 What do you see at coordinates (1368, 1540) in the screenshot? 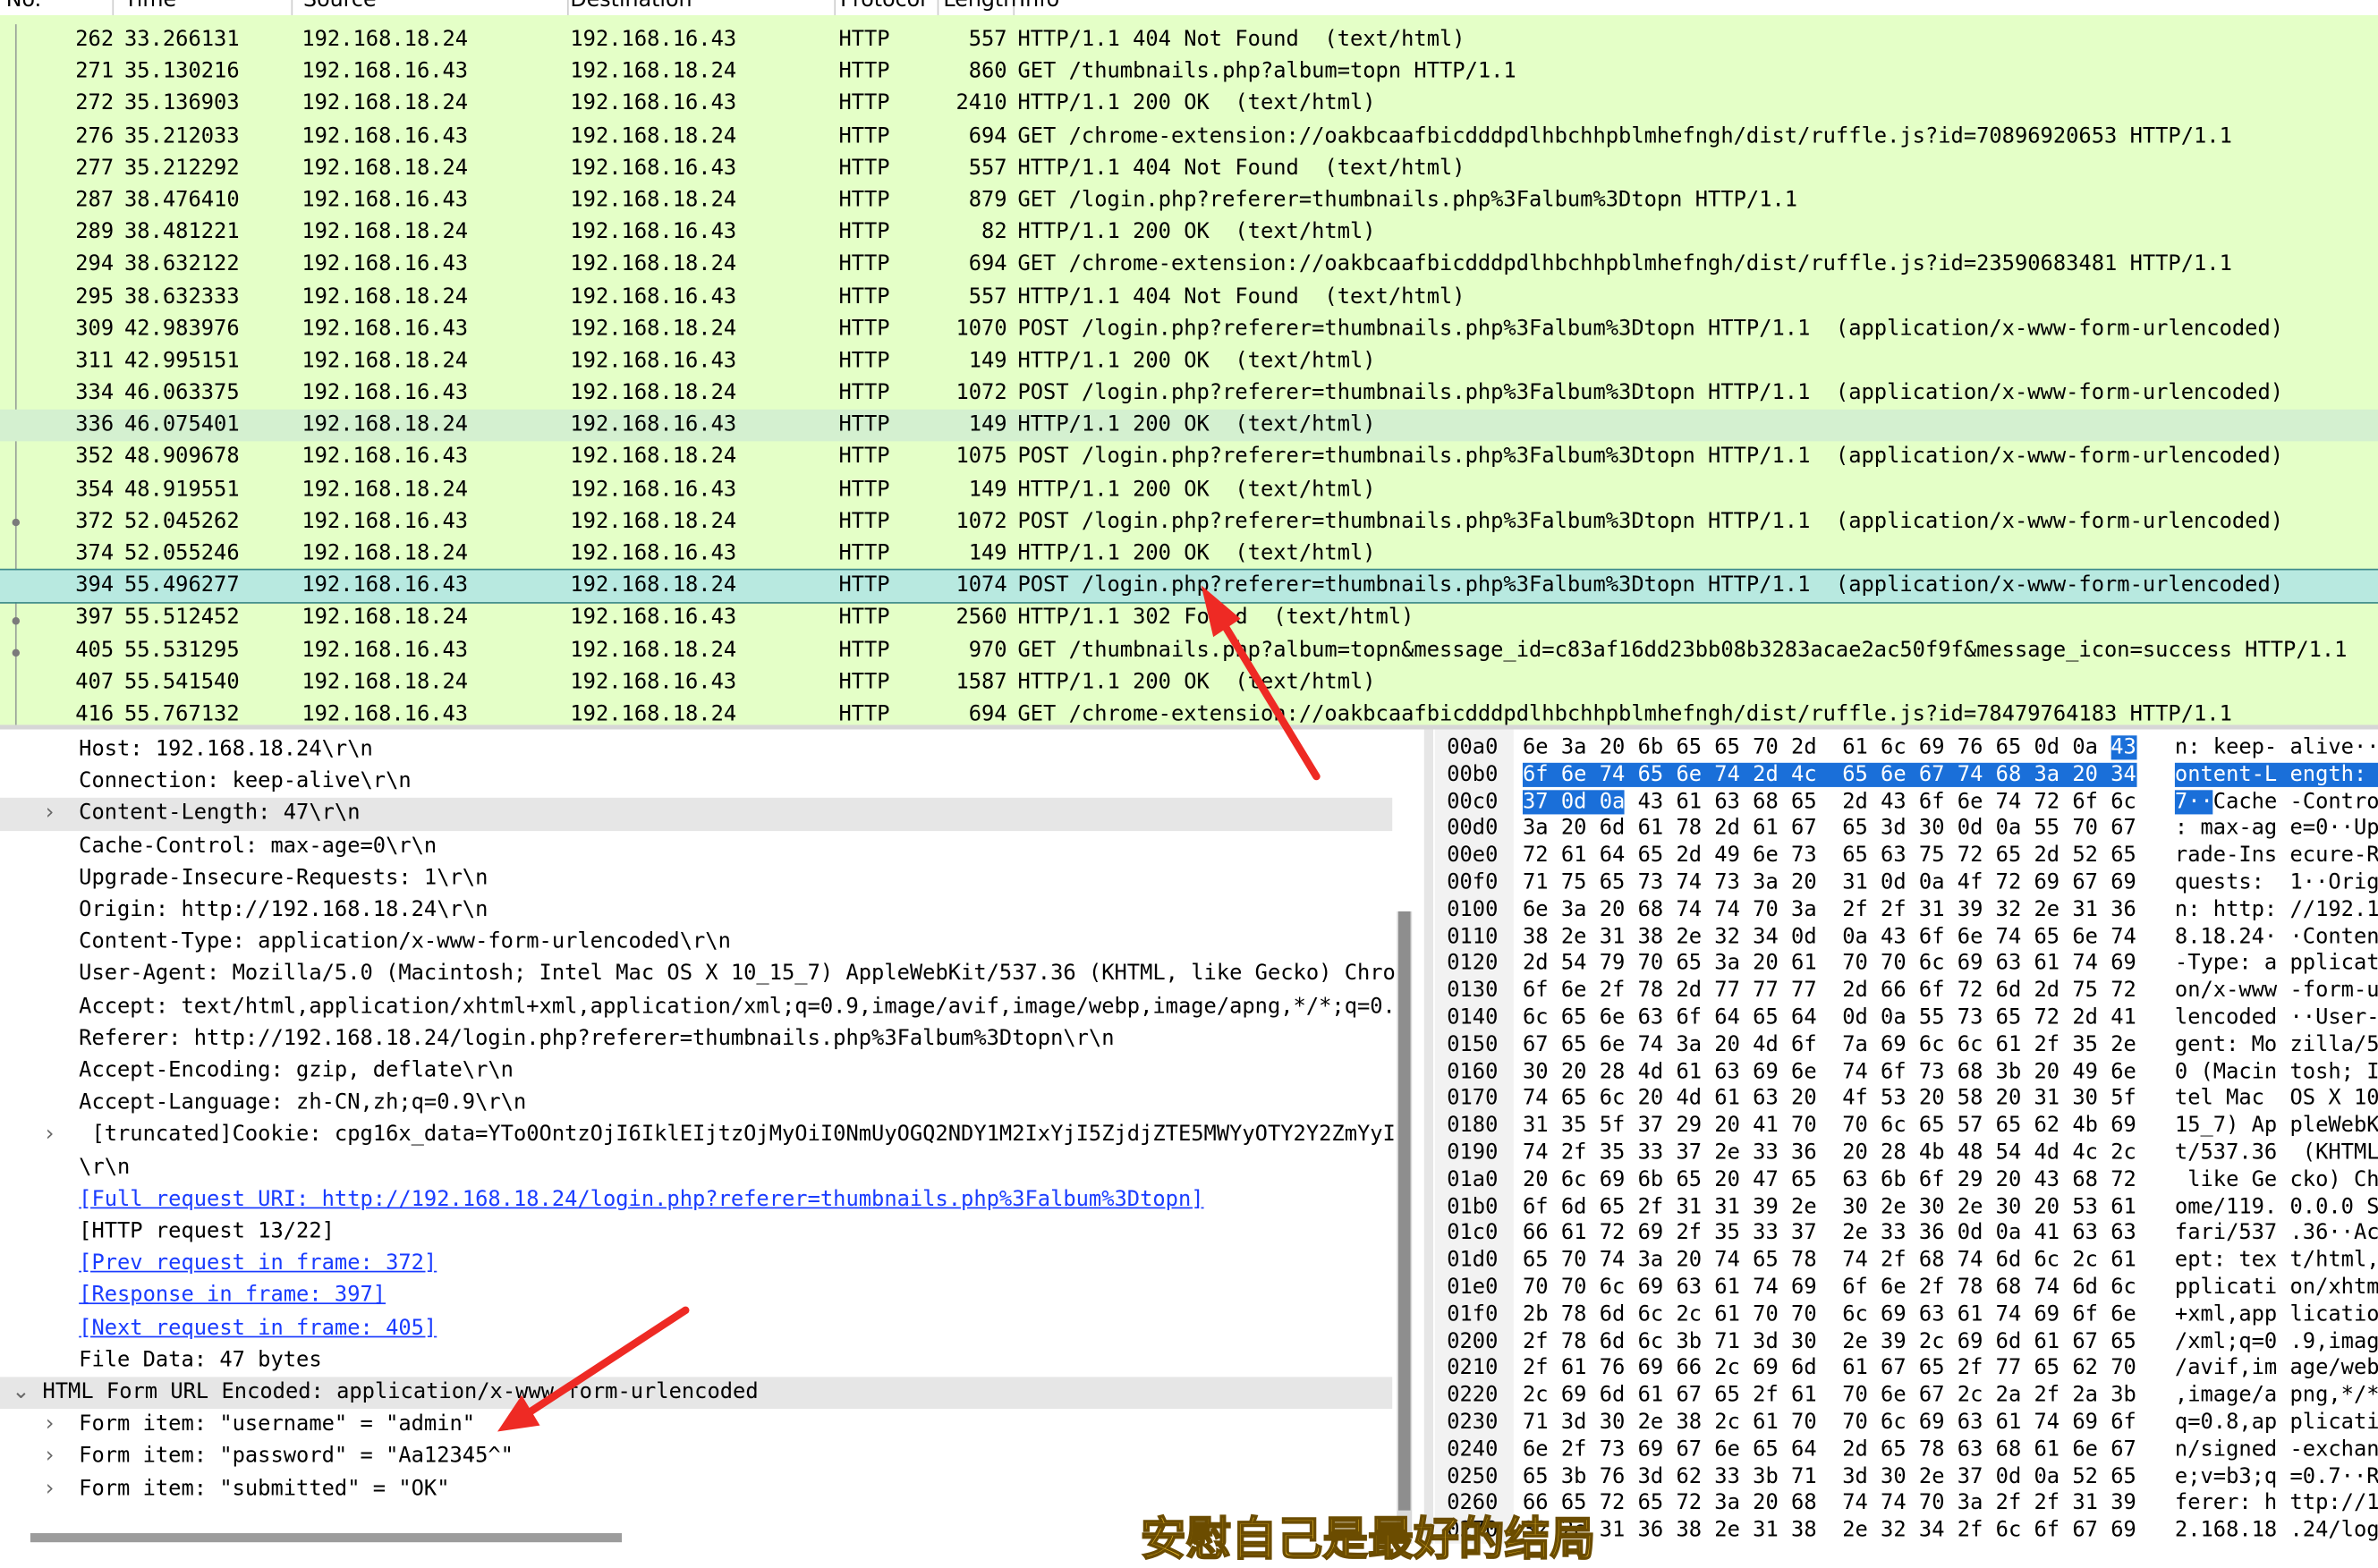
I see `video-subtitle: 安慰自己是最好的结局` at bounding box center [1368, 1540].